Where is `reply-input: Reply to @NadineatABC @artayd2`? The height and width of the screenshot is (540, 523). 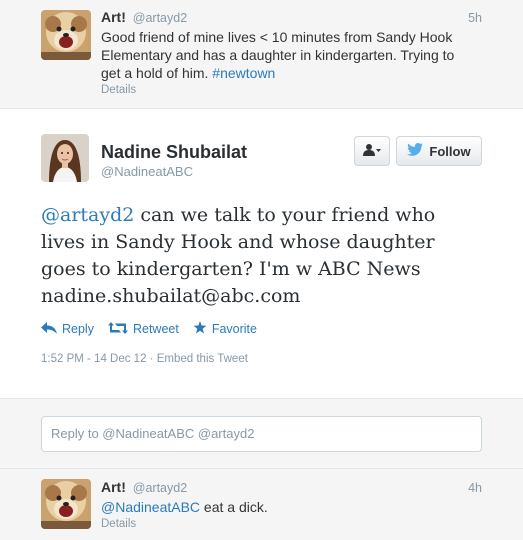
reply-input: Reply to @NadineatABC @artayd2 is located at coordinates (261, 434).